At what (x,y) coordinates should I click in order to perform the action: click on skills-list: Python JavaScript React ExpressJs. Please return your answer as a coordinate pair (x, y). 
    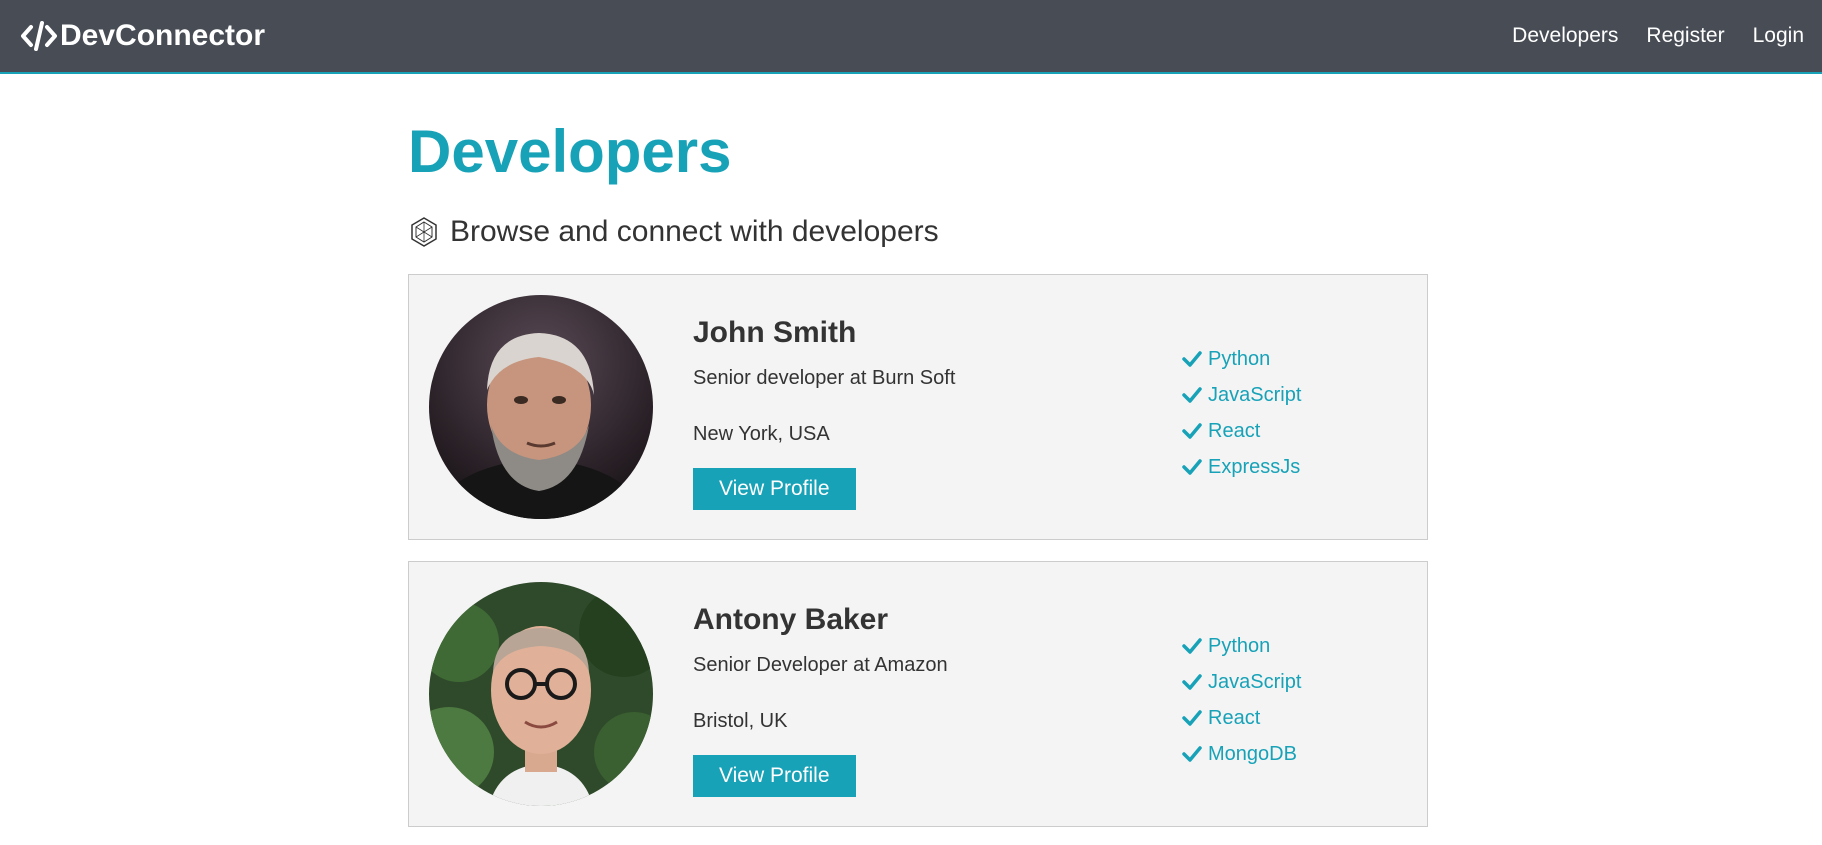
    Looking at the image, I should click on (1241, 413).